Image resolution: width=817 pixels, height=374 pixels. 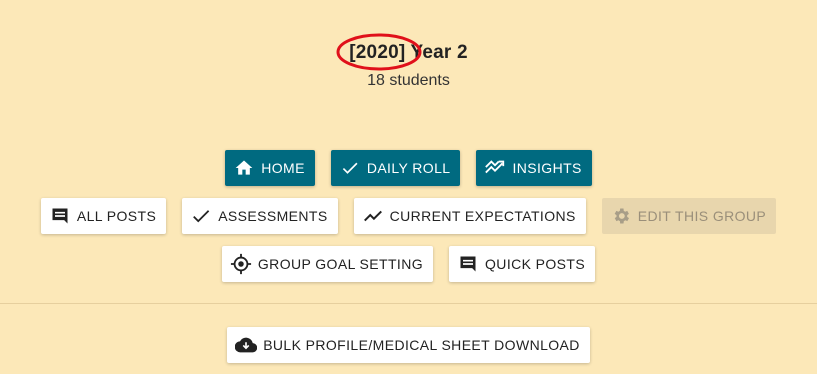 I want to click on trend-icon, so click(x=373, y=216).